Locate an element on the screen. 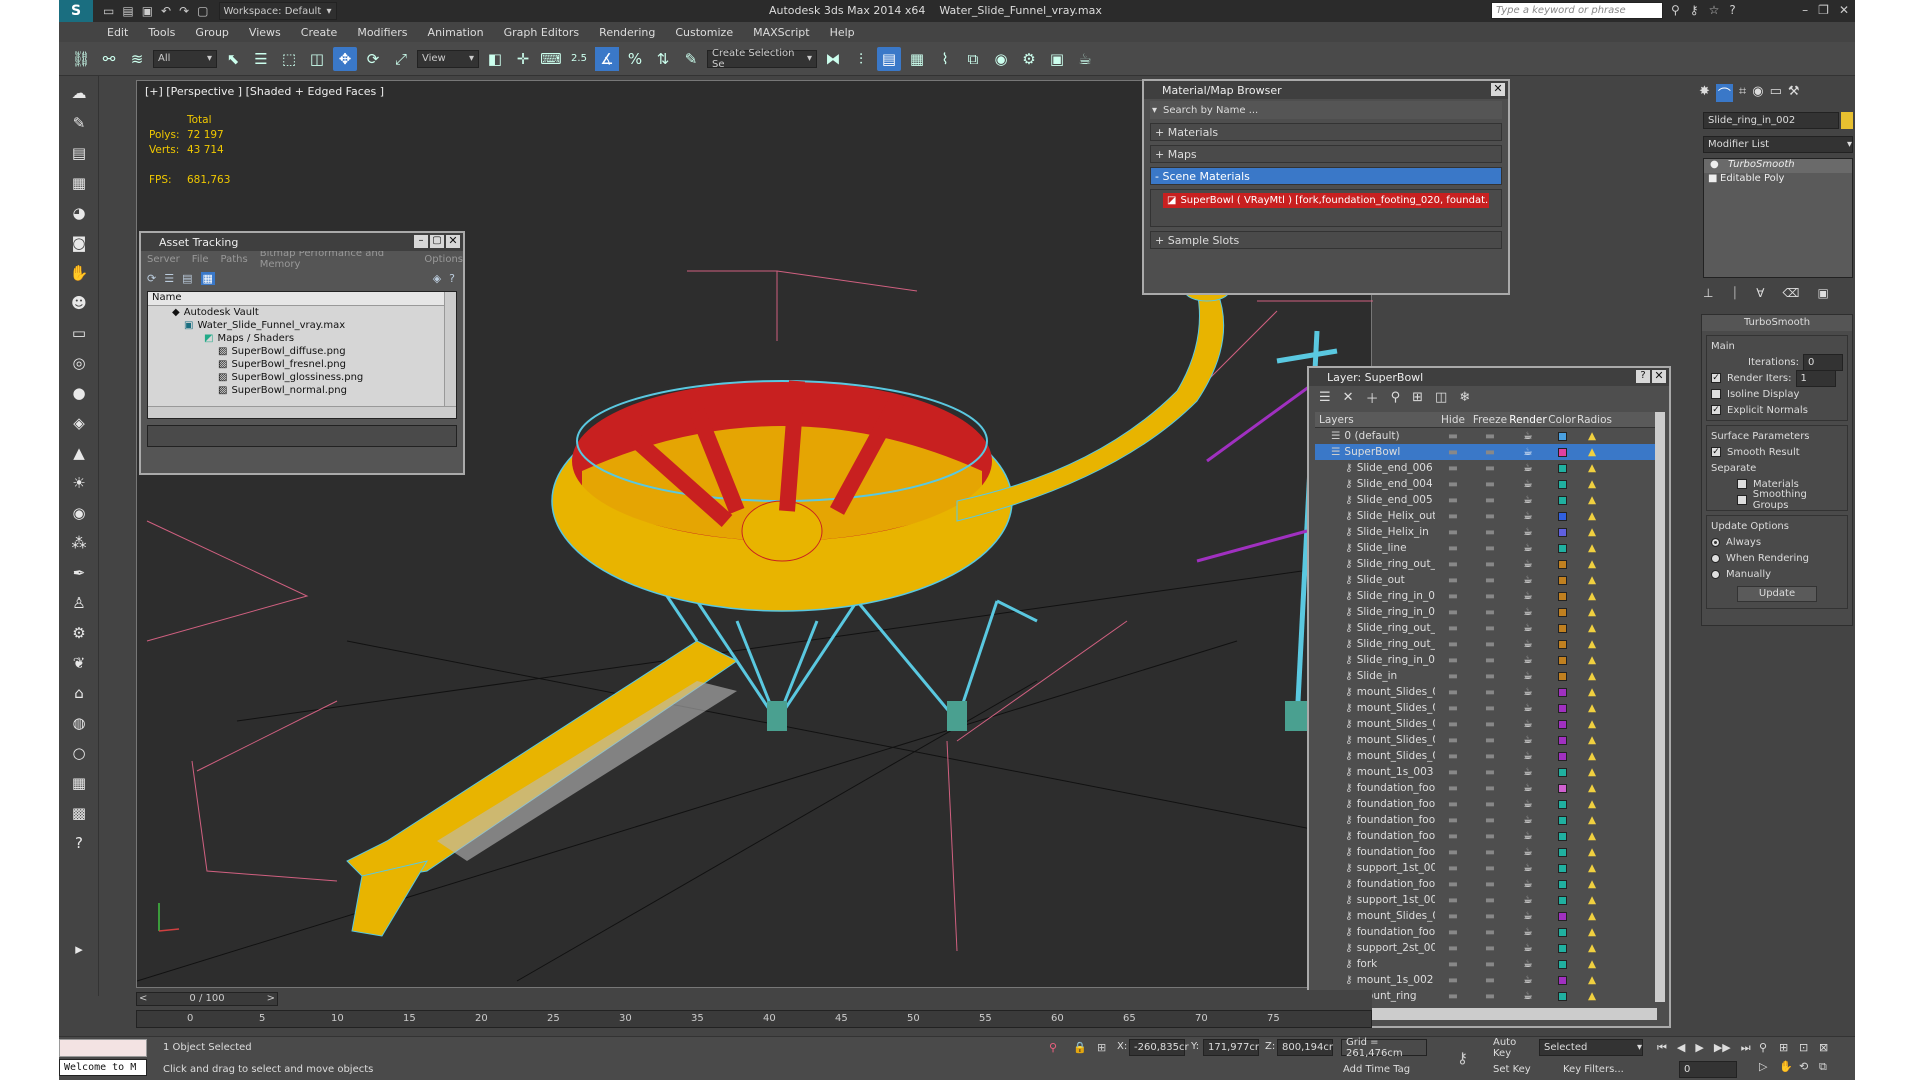 The height and width of the screenshot is (1080, 1920). table-view-icon: ▤ is located at coordinates (187, 278).